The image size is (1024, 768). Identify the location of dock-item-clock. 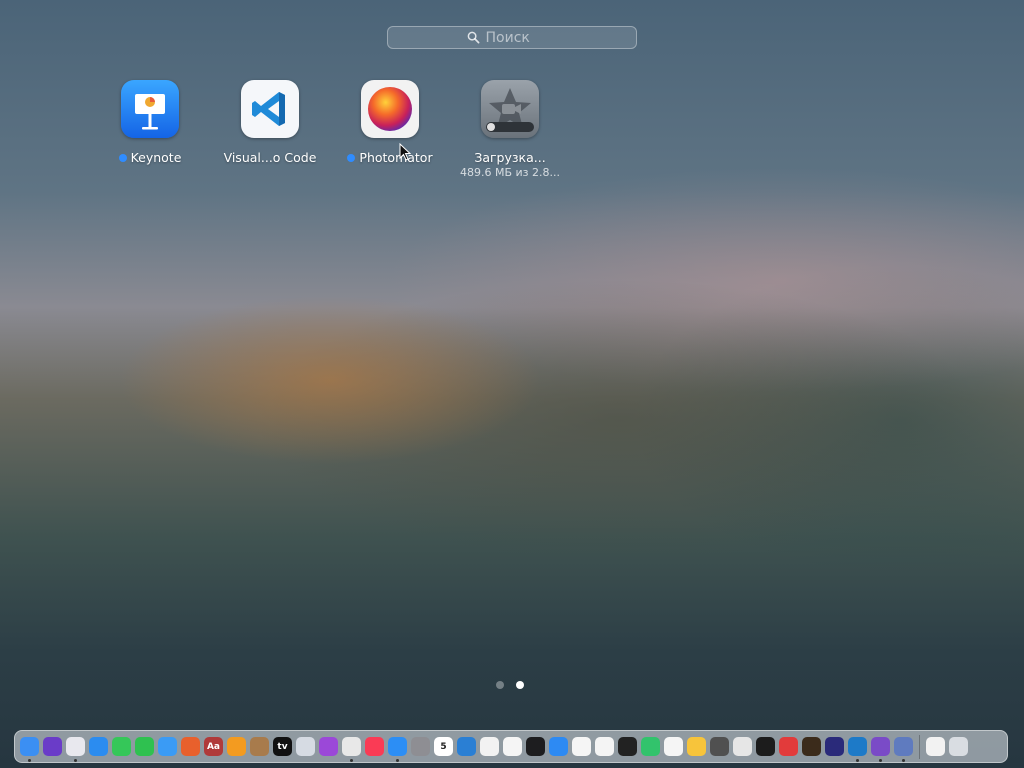
(673, 746).